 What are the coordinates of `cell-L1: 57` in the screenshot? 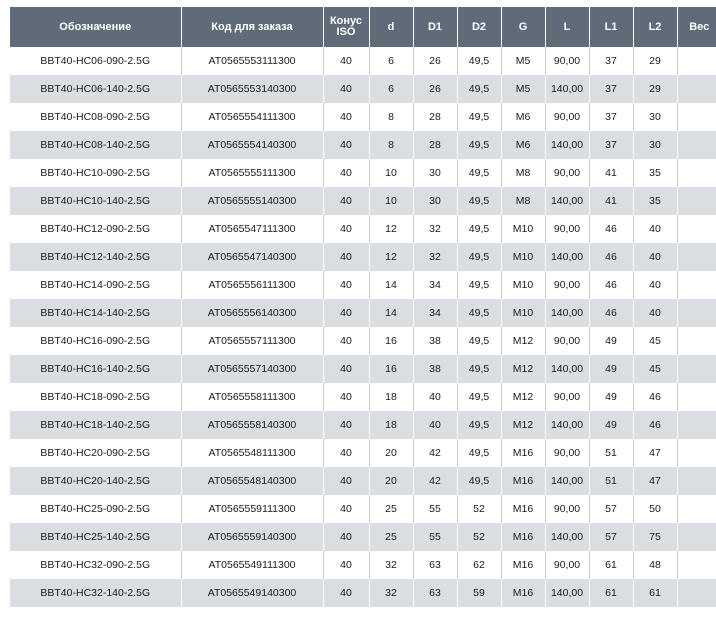 It's located at (611, 537).